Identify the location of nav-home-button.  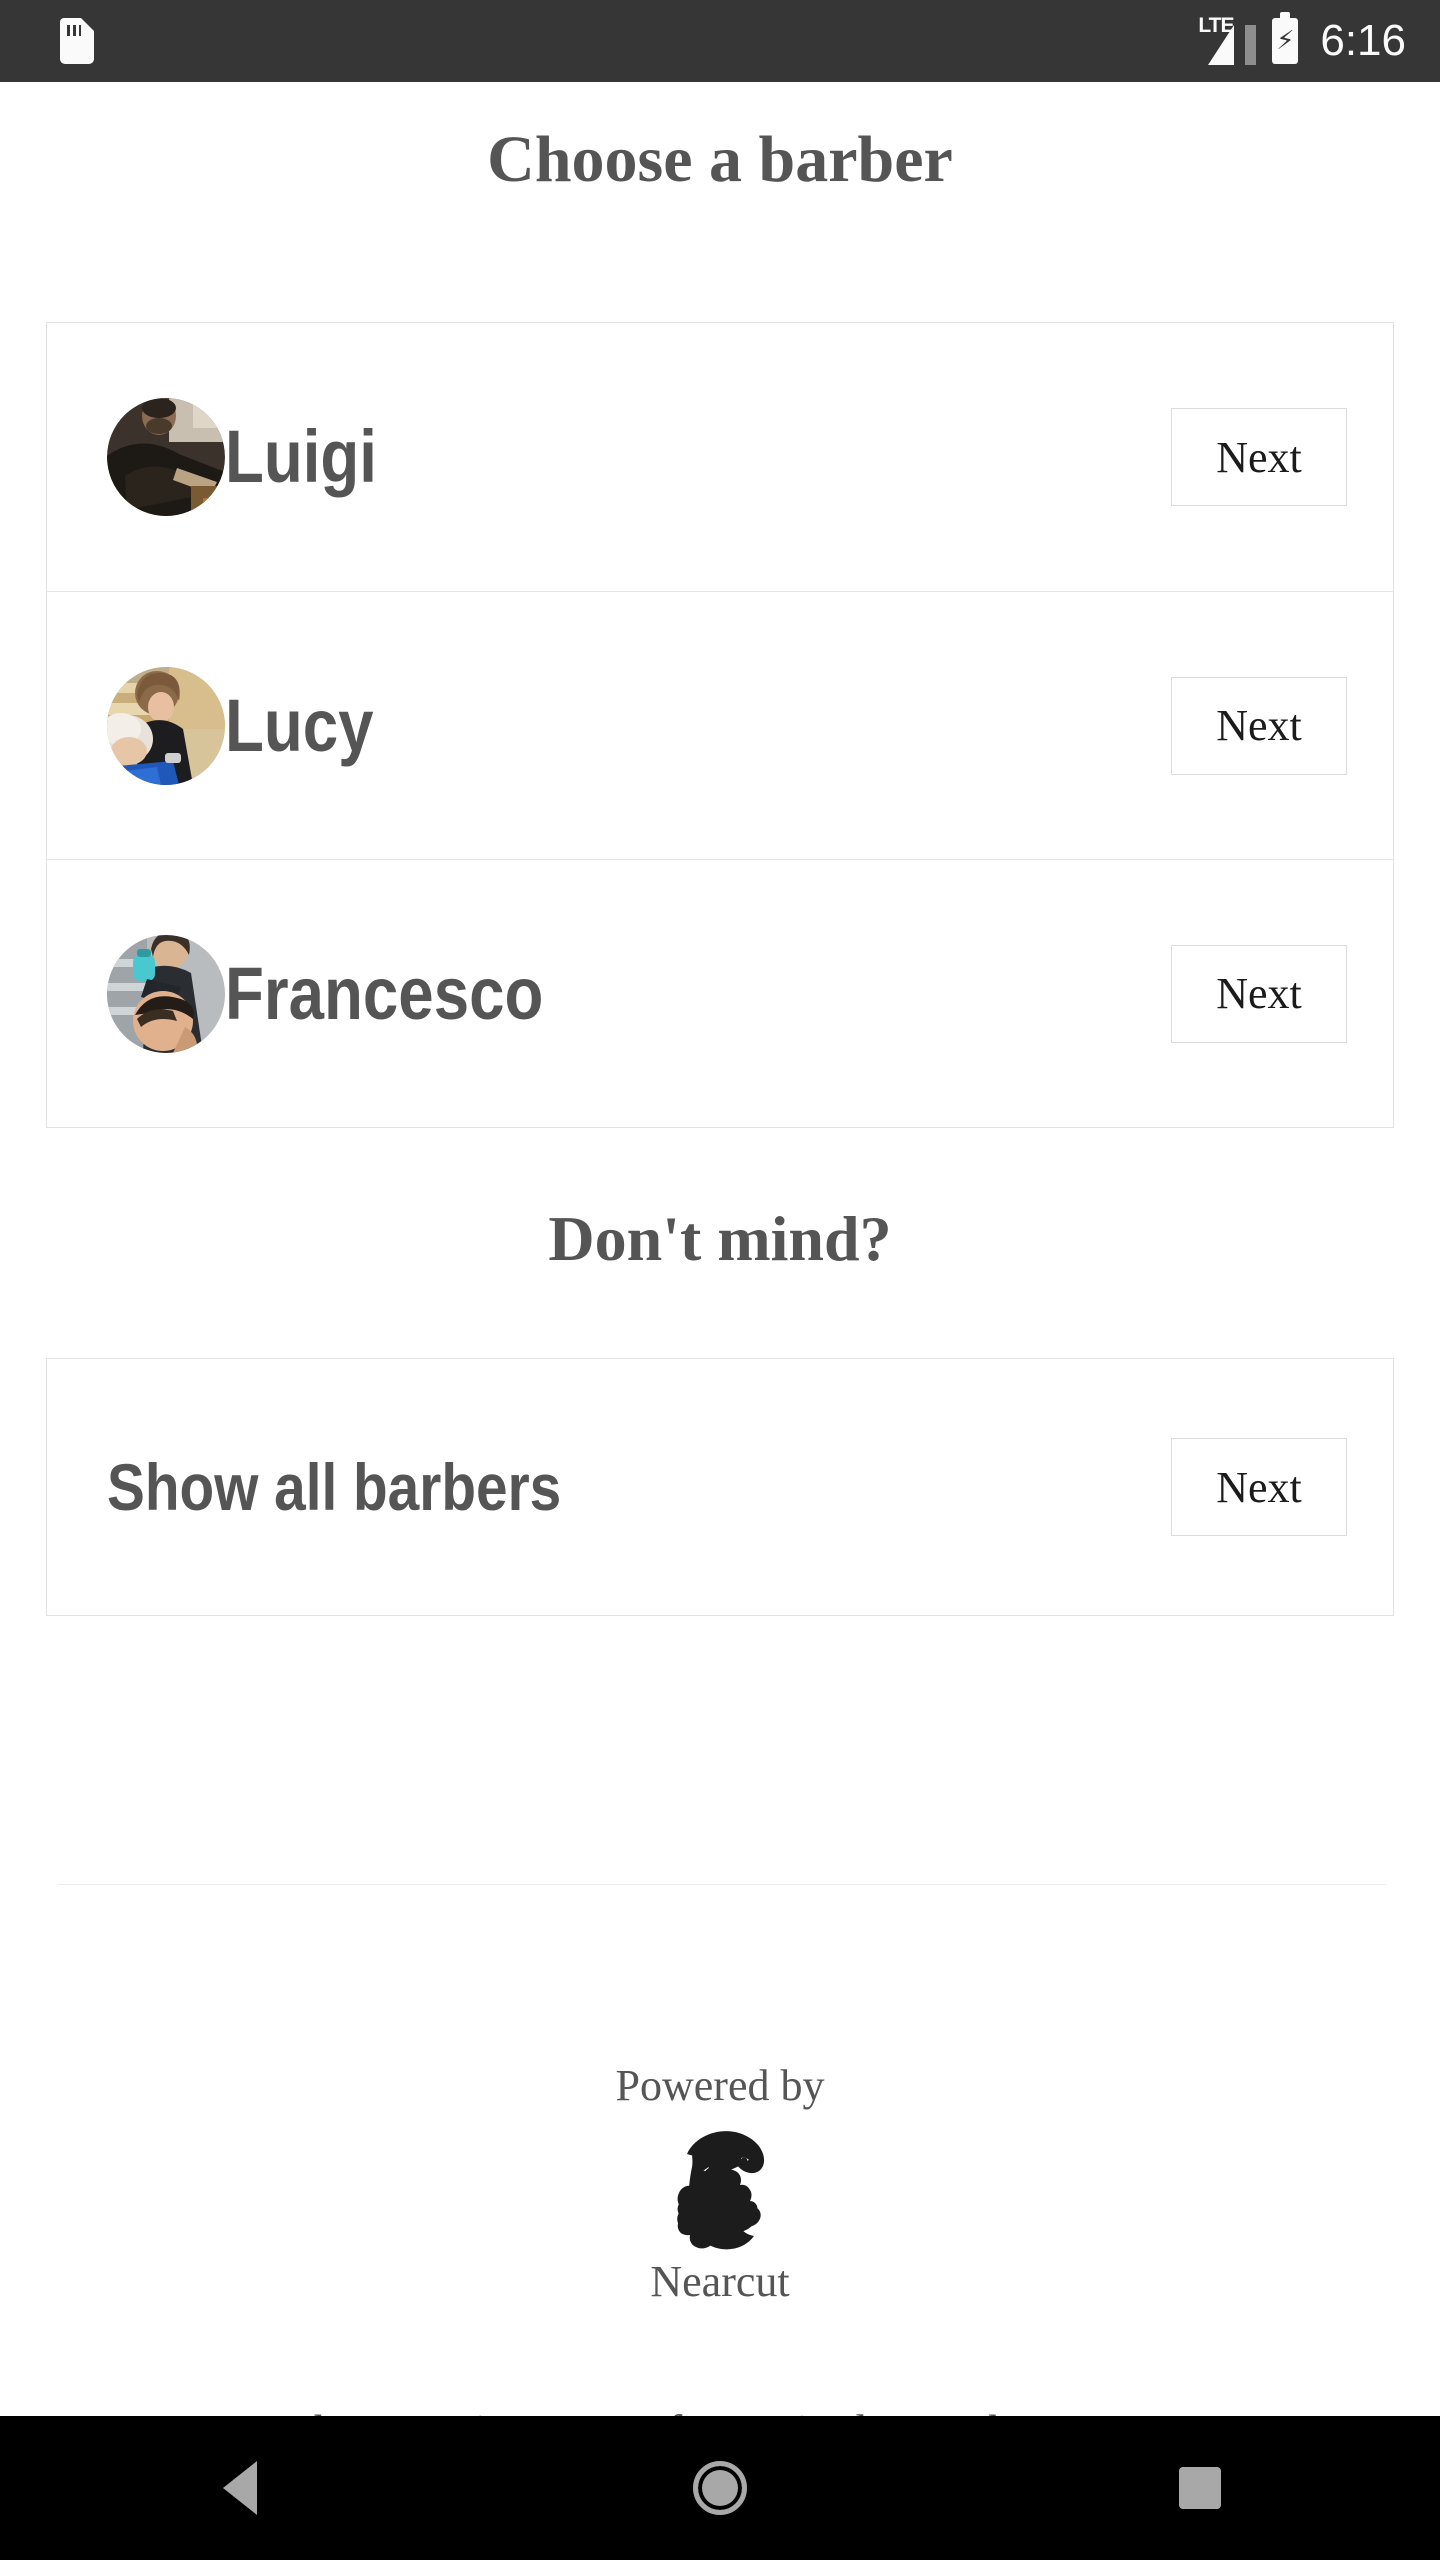
(720, 2488).